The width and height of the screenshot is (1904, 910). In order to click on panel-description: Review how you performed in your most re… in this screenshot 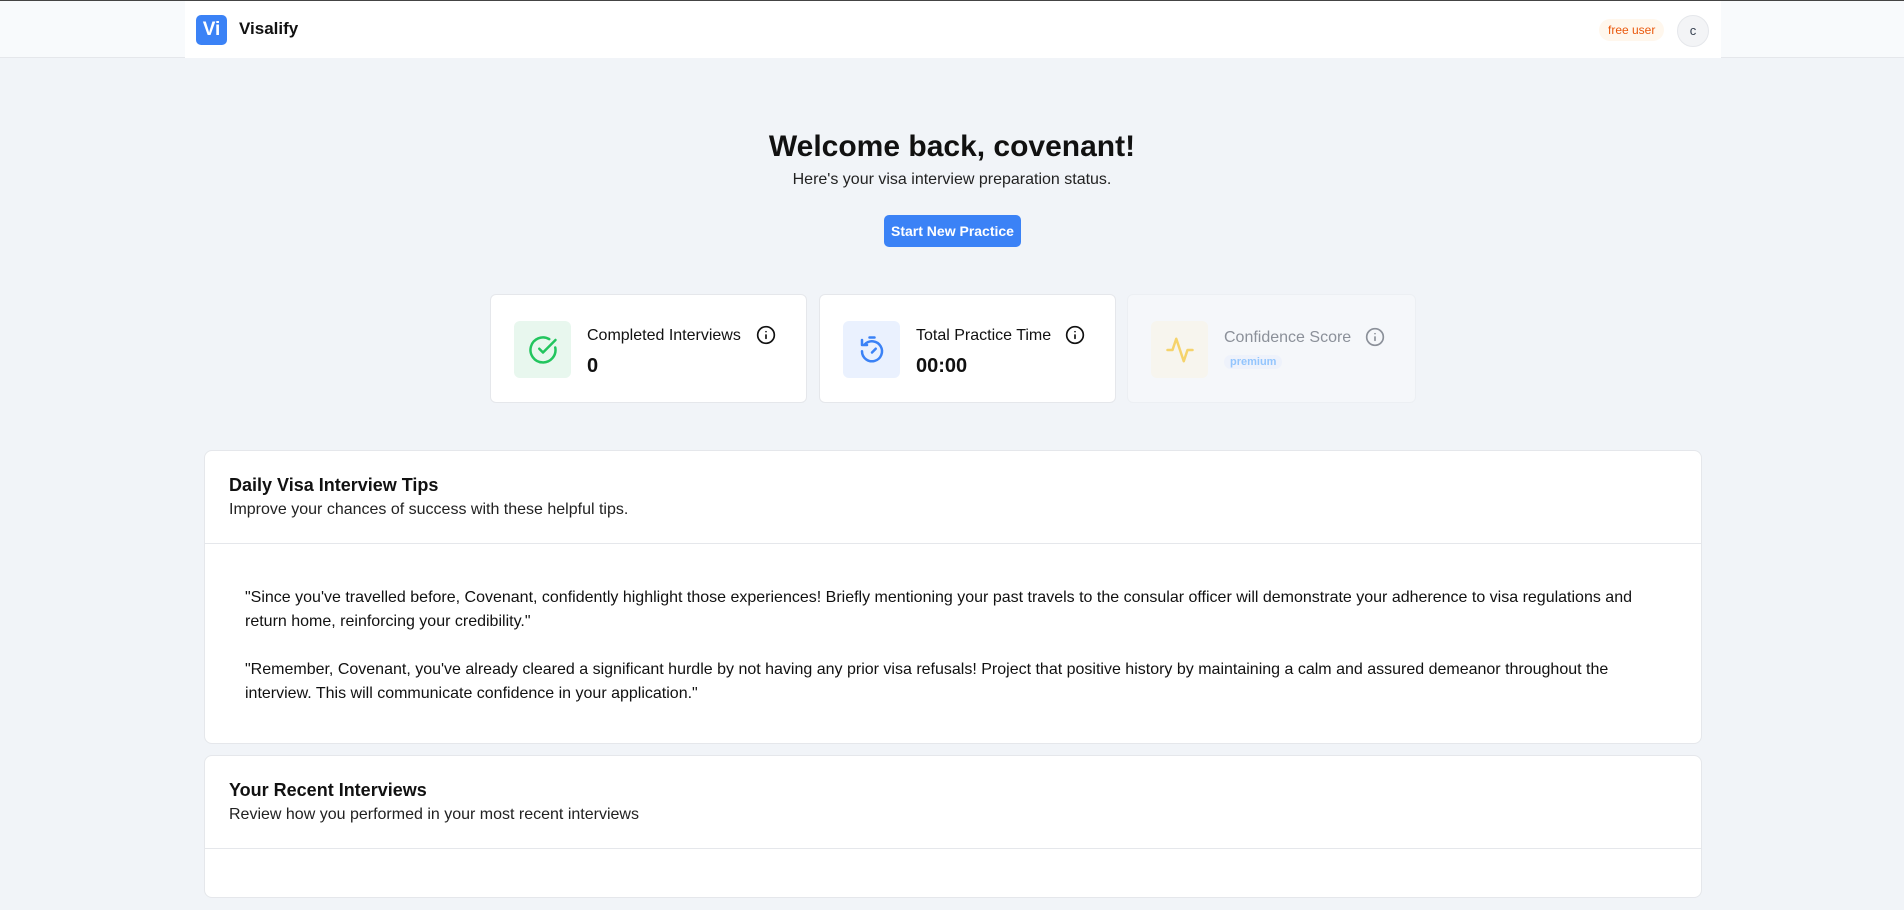, I will do `click(434, 814)`.